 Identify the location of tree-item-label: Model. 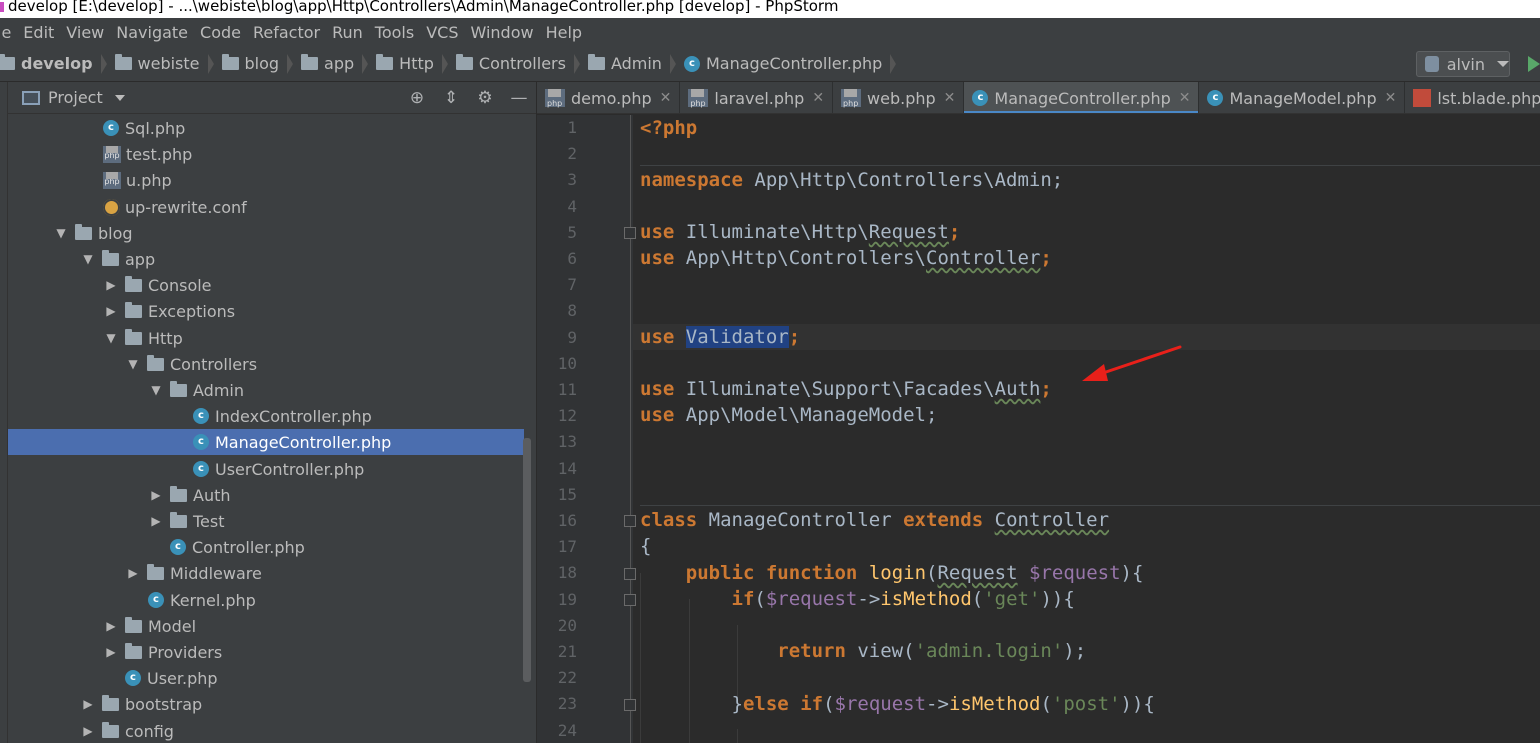
(172, 626).